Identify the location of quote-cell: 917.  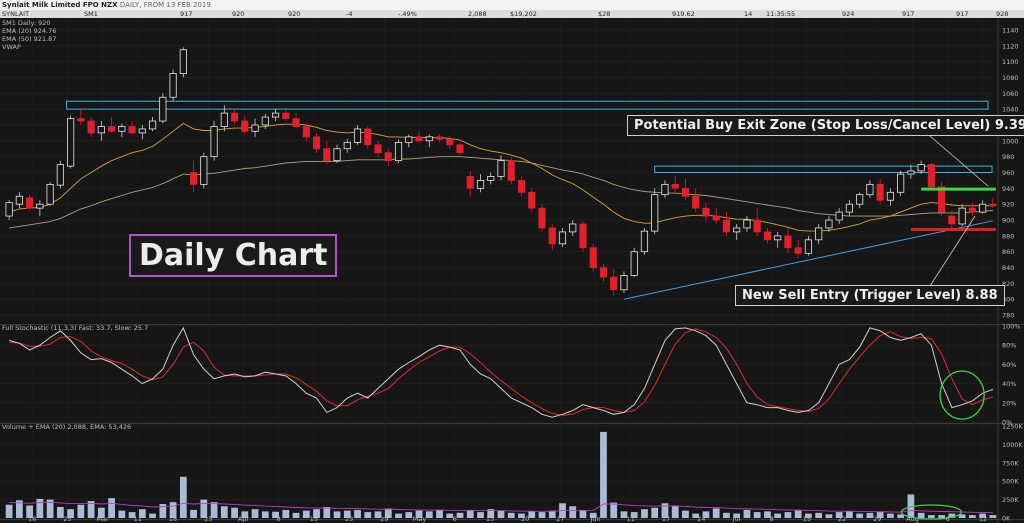
(908, 14).